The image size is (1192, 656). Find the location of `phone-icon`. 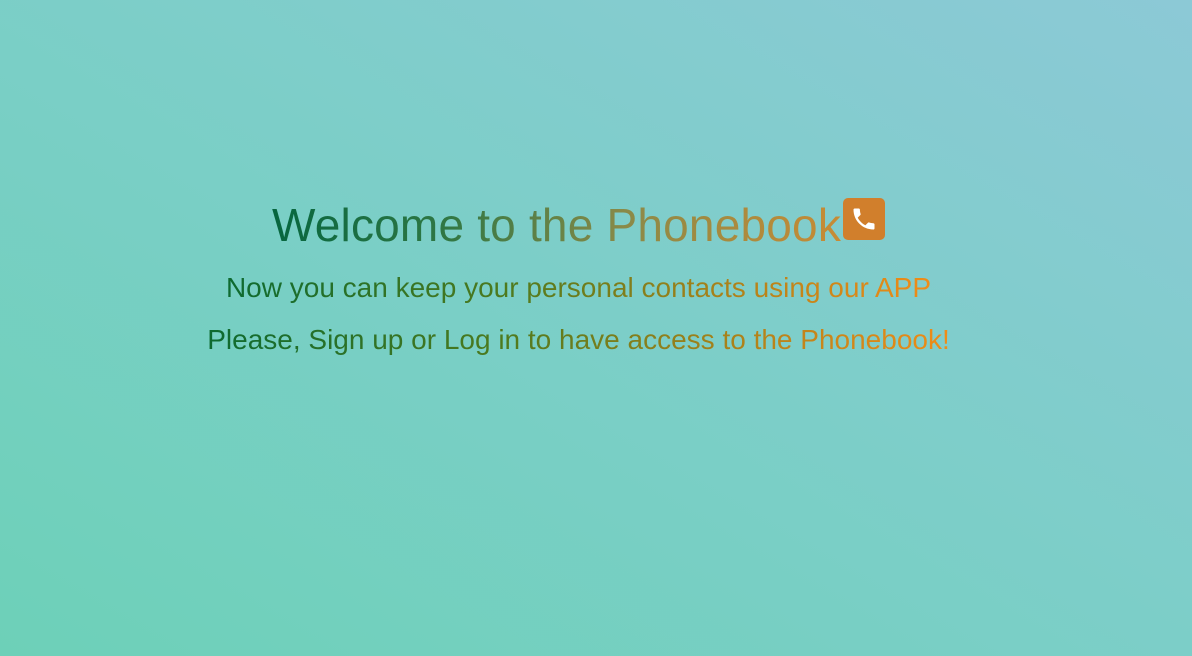

phone-icon is located at coordinates (864, 219).